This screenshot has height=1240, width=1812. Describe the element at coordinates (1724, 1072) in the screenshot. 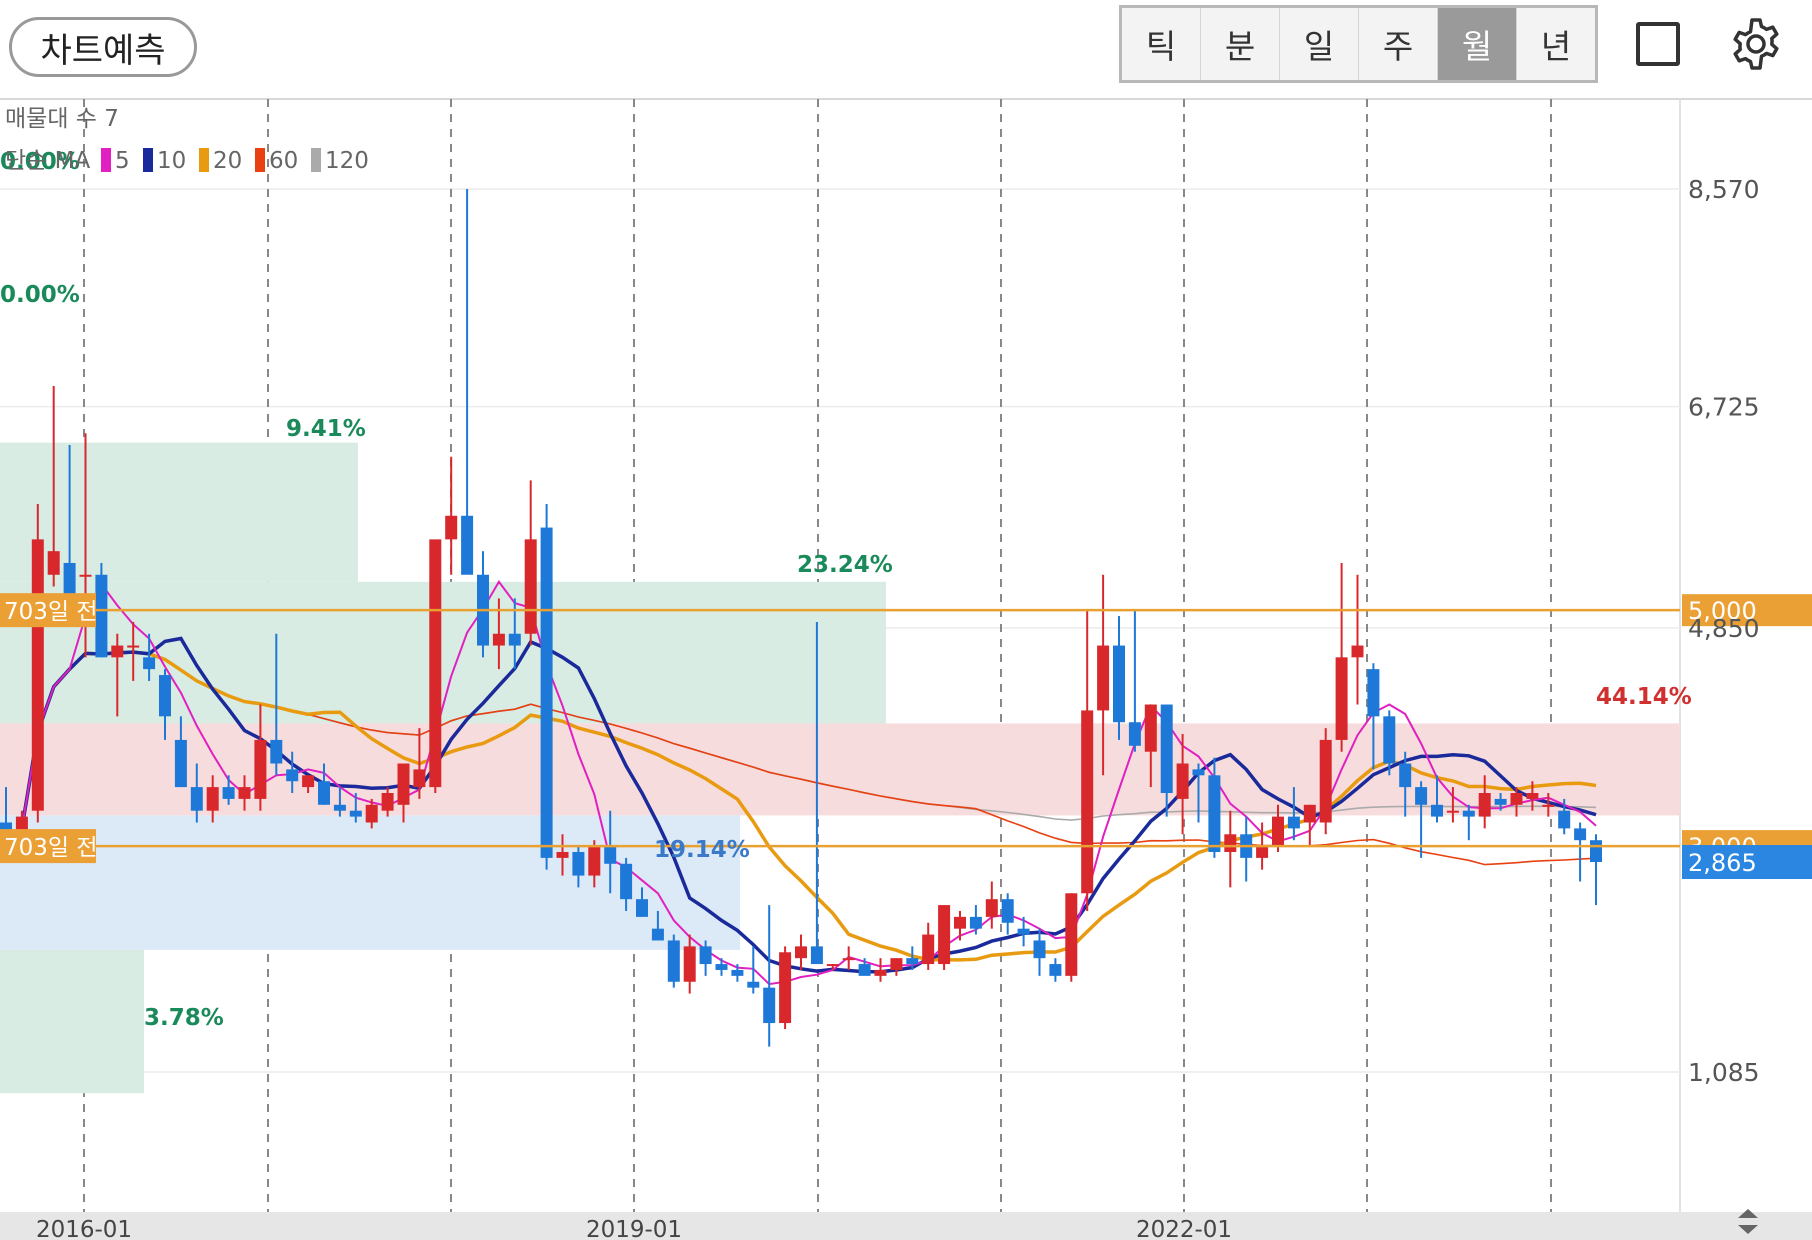

I see `y-tick-label: 1,085` at that location.